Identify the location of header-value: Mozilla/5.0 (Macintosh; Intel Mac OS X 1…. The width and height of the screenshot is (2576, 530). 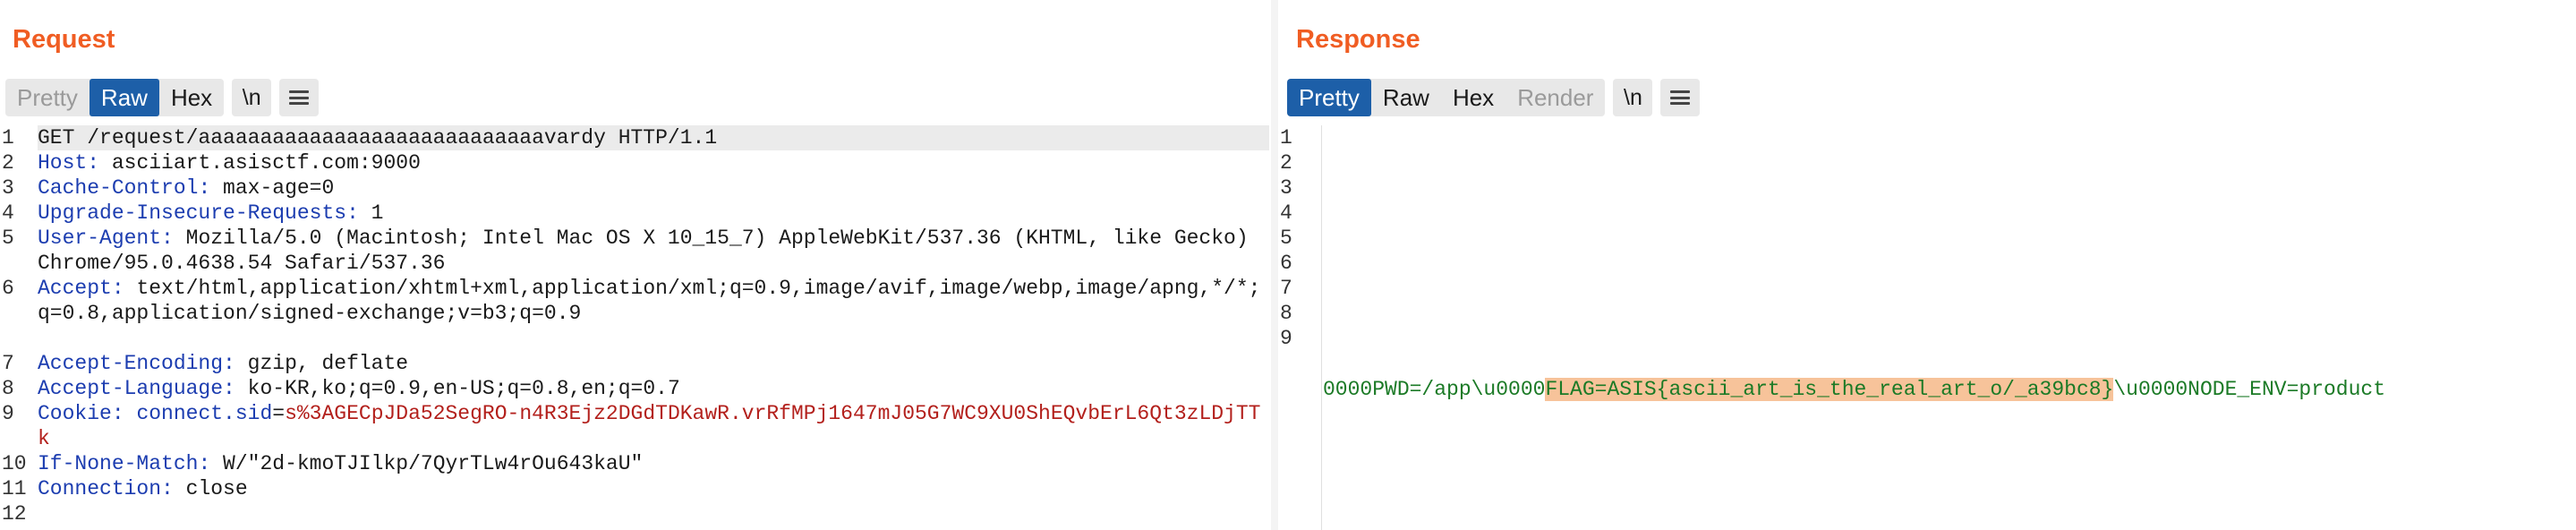
(649, 251).